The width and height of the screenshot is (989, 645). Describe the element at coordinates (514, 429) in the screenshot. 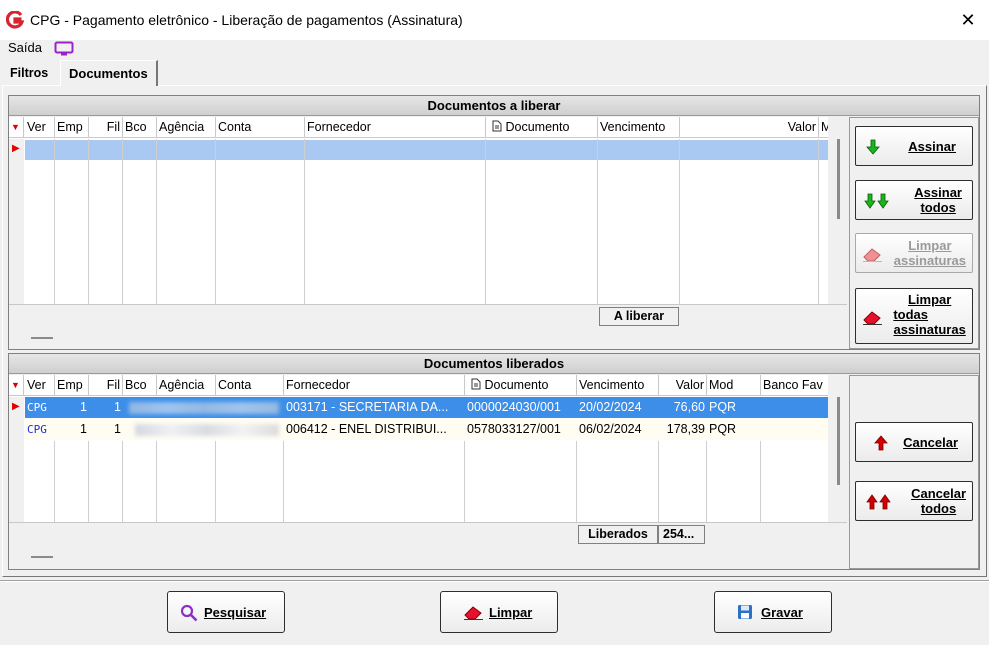

I see `cell-documento: 0578033127/001` at that location.